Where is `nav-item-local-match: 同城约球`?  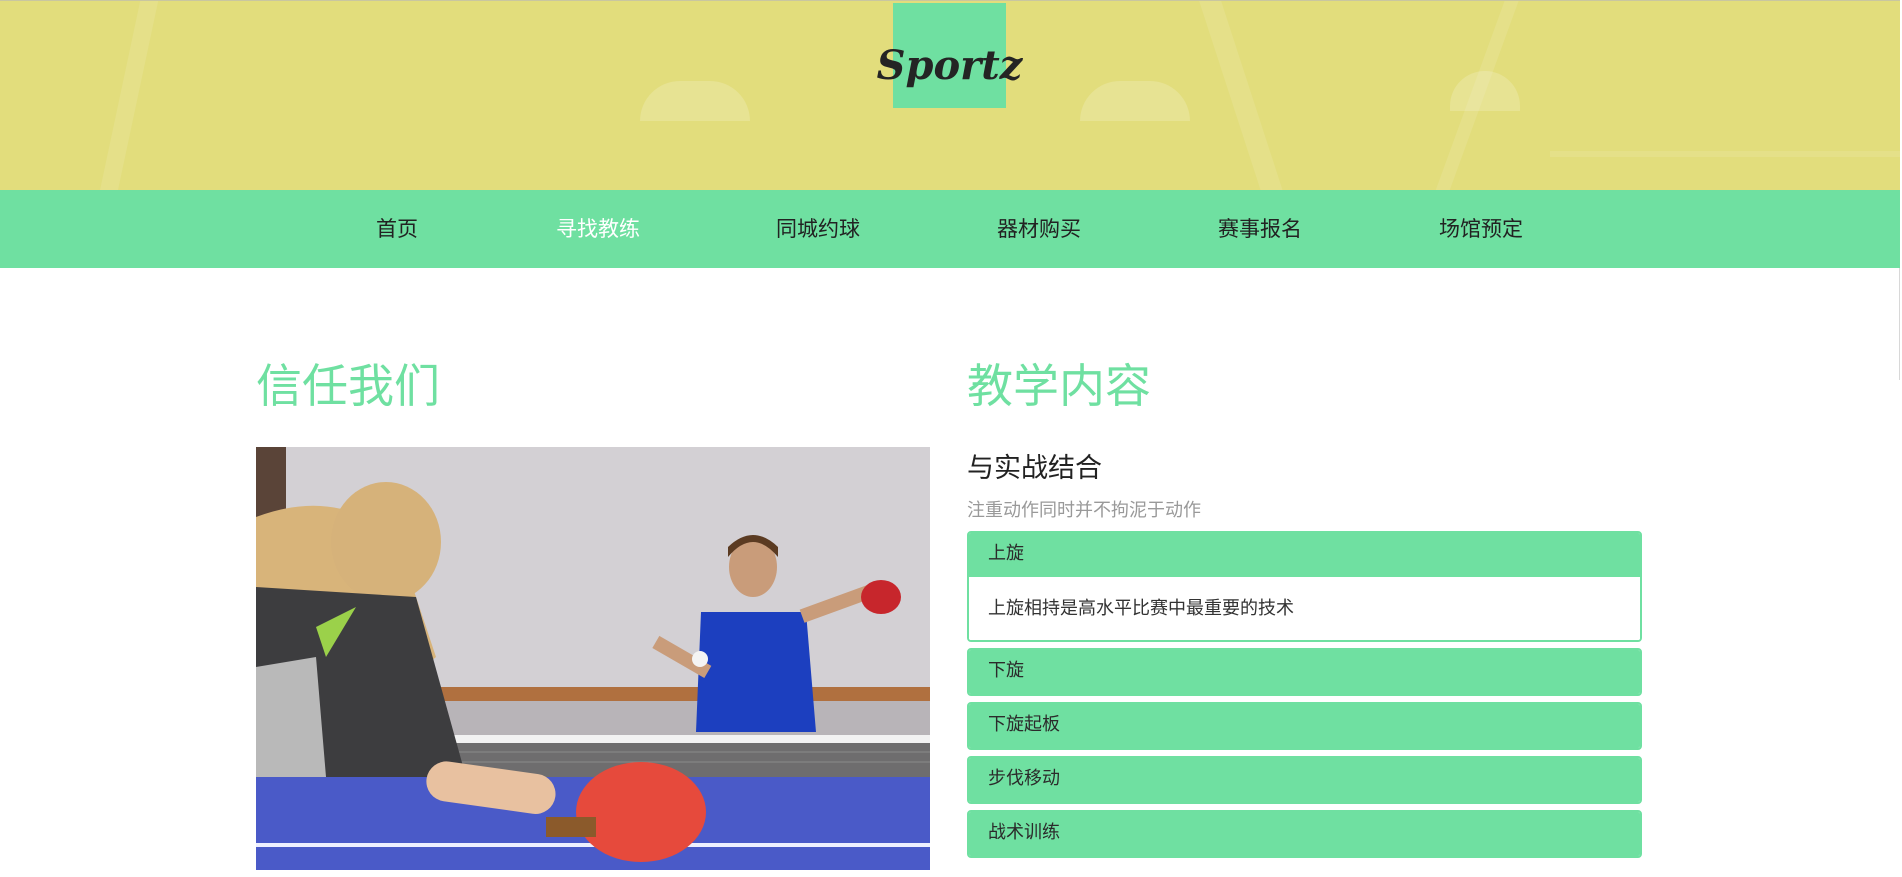
nav-item-local-match: 同城约球 is located at coordinates (818, 229).